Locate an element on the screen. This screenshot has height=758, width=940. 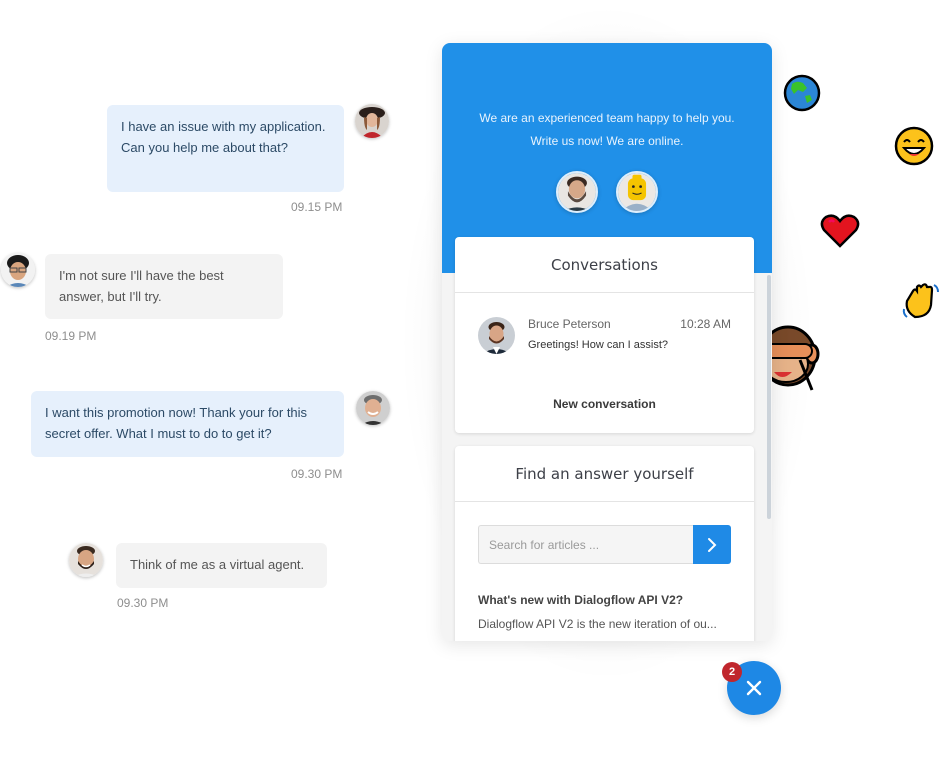
notification-badge: 2 is located at coordinates (732, 672).